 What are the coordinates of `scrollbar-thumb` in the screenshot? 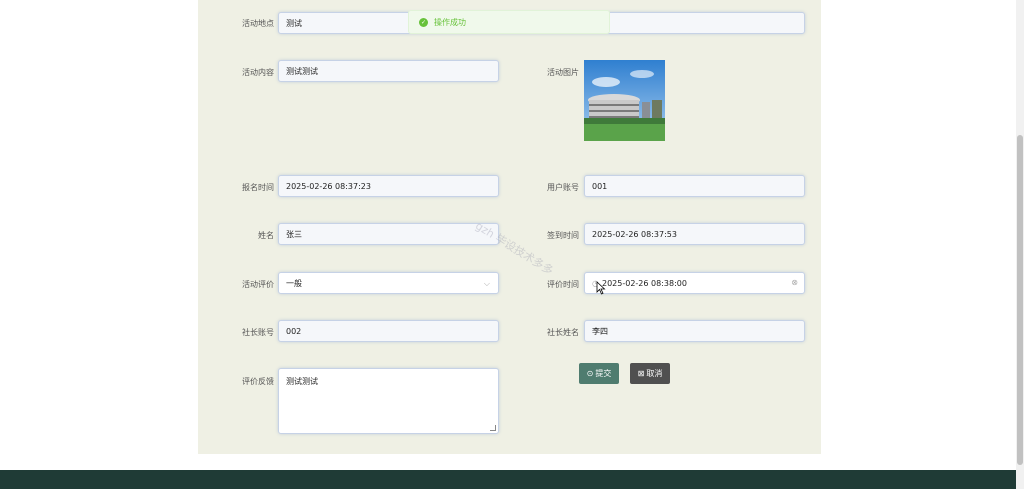 It's located at (1020, 300).